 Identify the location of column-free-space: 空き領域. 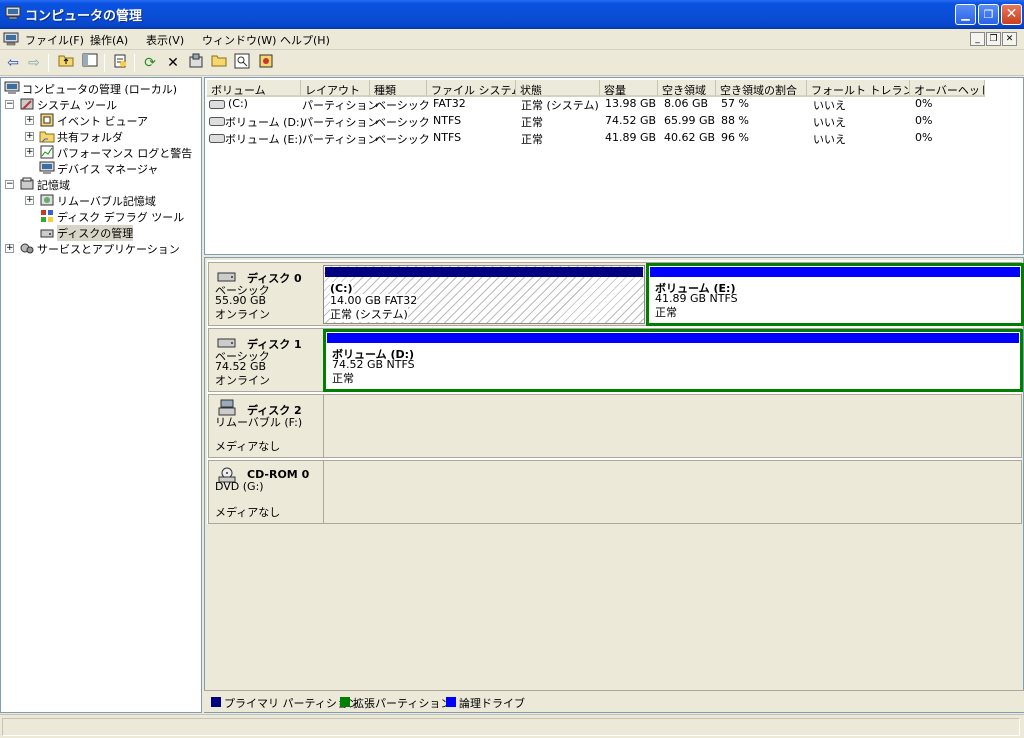
(687, 88).